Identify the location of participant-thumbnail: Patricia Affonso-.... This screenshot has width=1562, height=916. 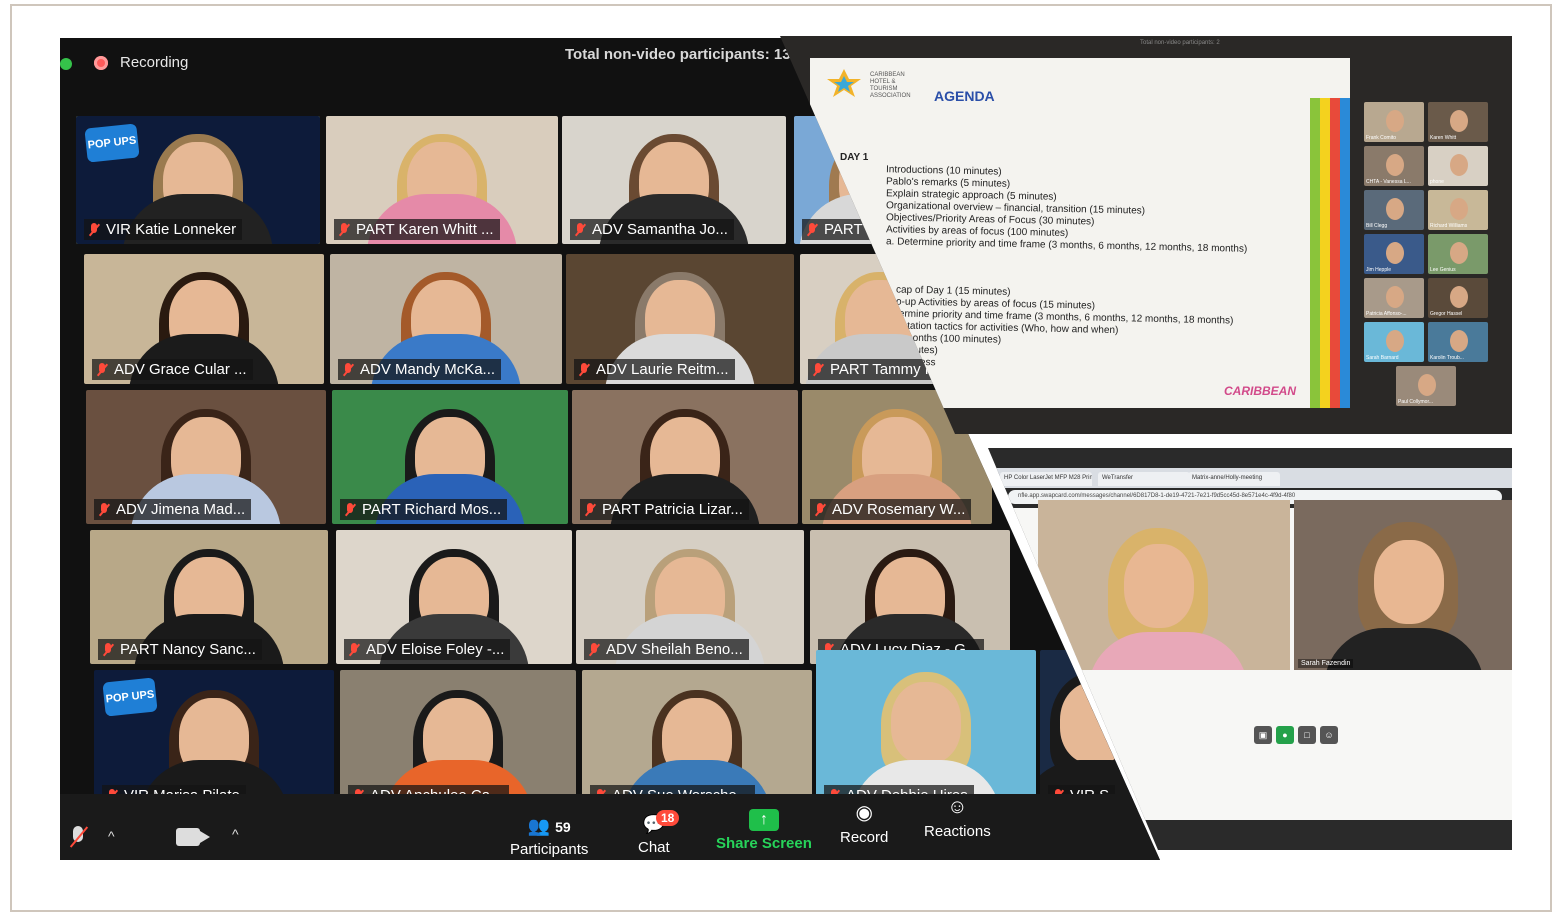
(1394, 298).